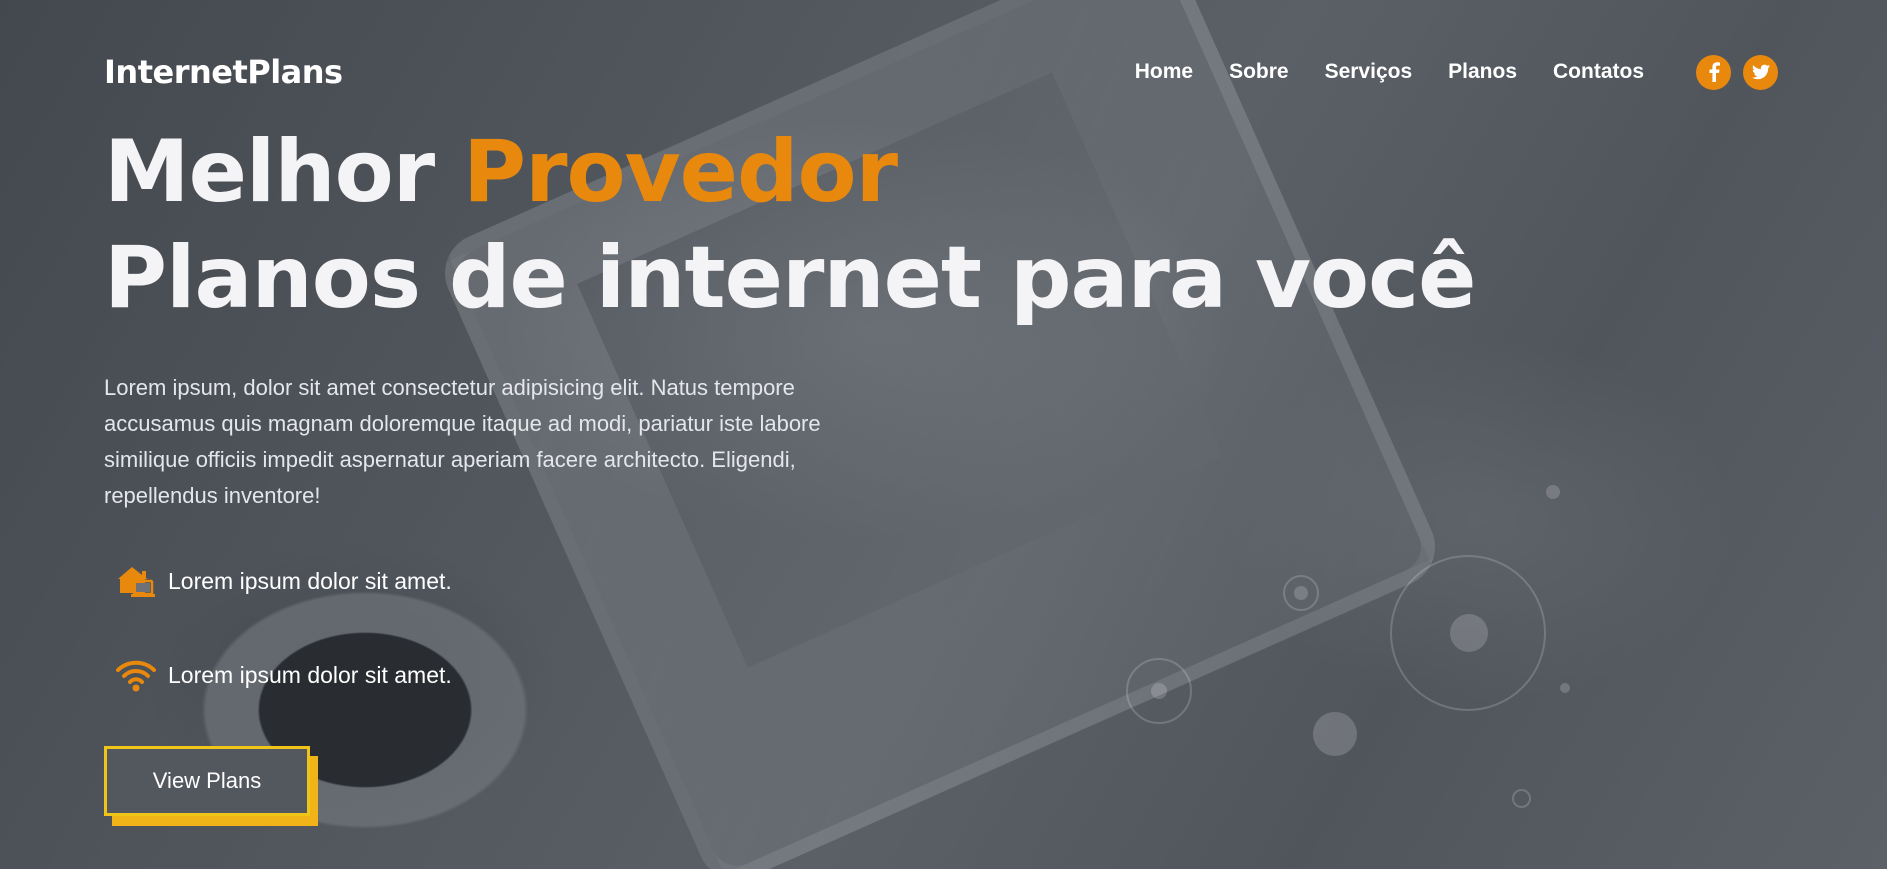 Image resolution: width=1887 pixels, height=869 pixels. What do you see at coordinates (1259, 72) in the screenshot?
I see `nav-sobre: Sobre` at bounding box center [1259, 72].